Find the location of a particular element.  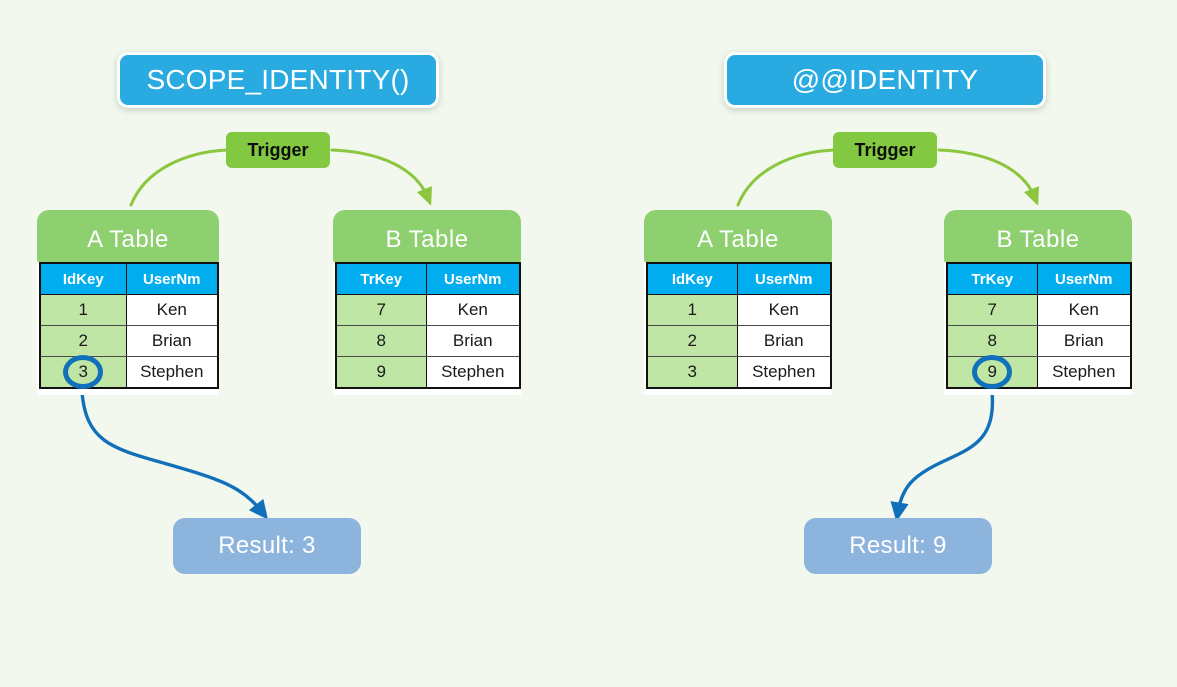

result-pill-right: Result: 9 is located at coordinates (898, 546).